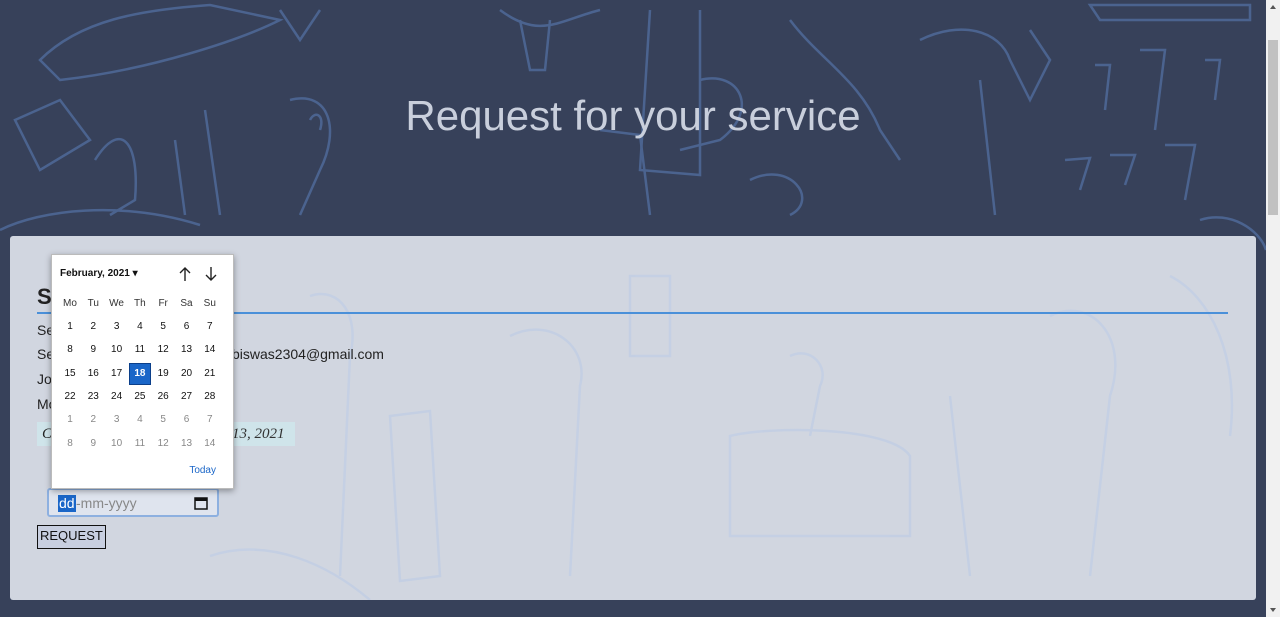  I want to click on calendar-day: 17, so click(117, 374).